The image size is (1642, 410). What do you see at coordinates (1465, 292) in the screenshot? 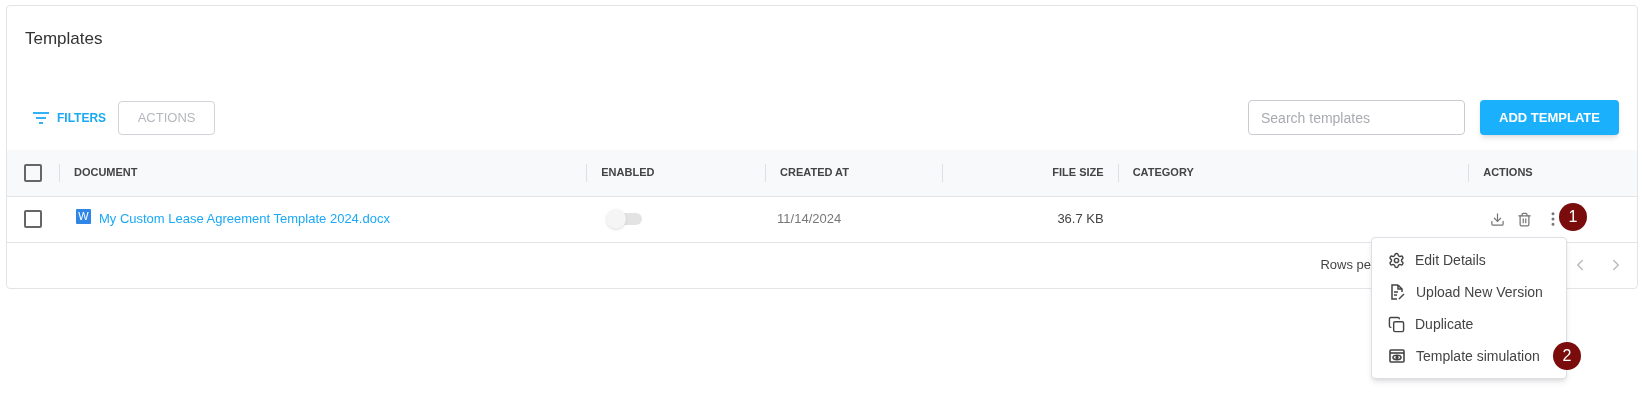
I see `menu-item: Upload New Version` at bounding box center [1465, 292].